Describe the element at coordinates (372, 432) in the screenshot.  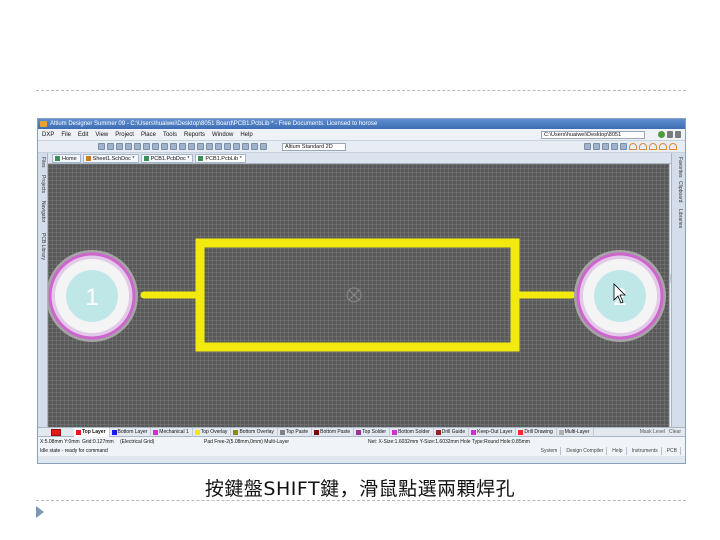
I see `layer-tab: Top Solder` at that location.